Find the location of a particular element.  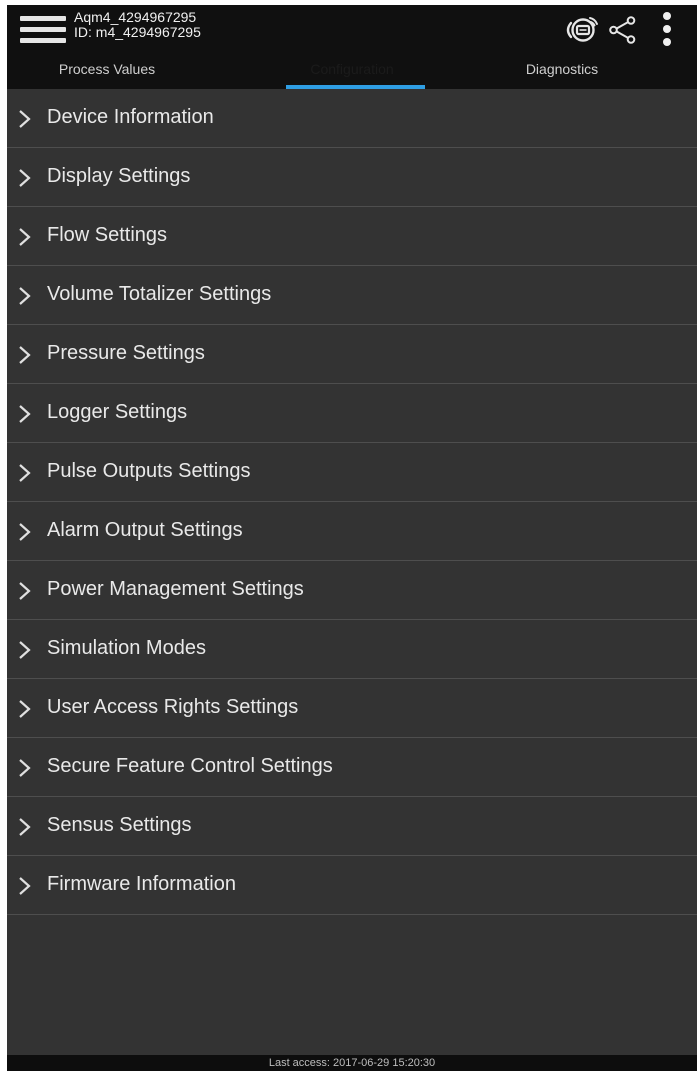

share-button is located at coordinates (623, 30).